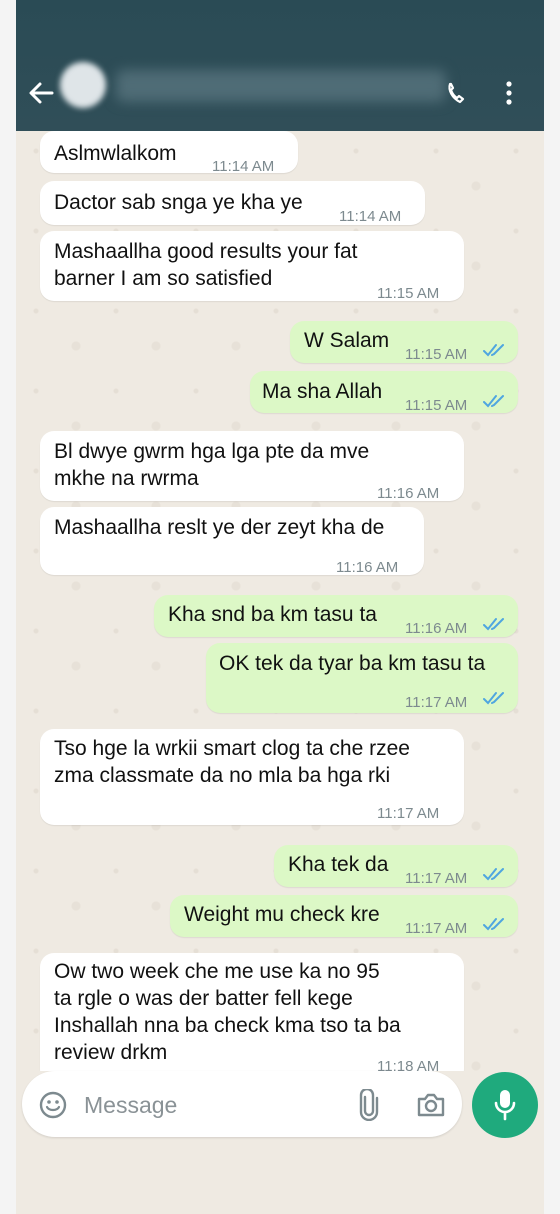  I want to click on bottom-area, so click(280, 1177).